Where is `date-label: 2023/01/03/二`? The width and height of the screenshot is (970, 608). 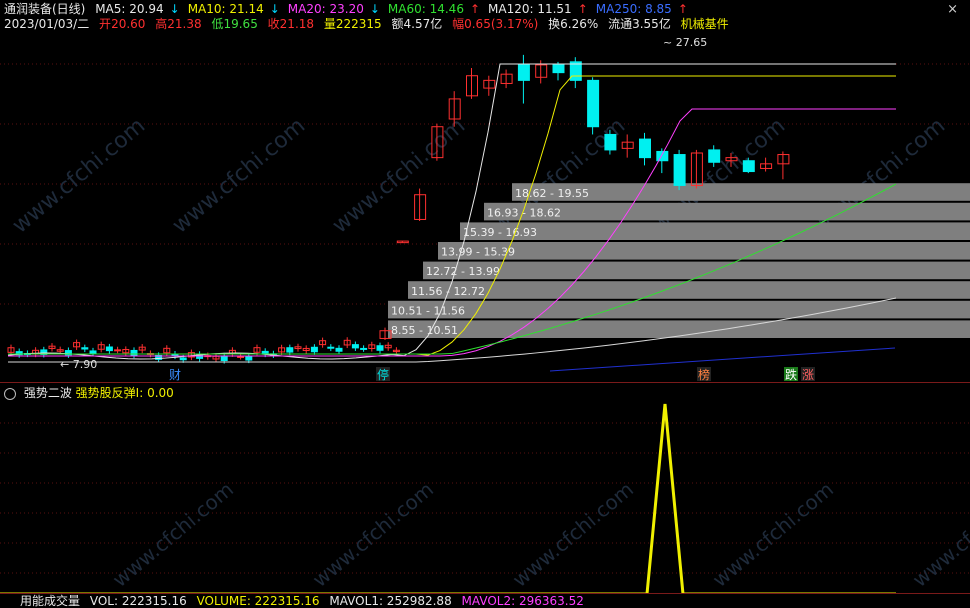
date-label: 2023/01/03/二 is located at coordinates (47, 24).